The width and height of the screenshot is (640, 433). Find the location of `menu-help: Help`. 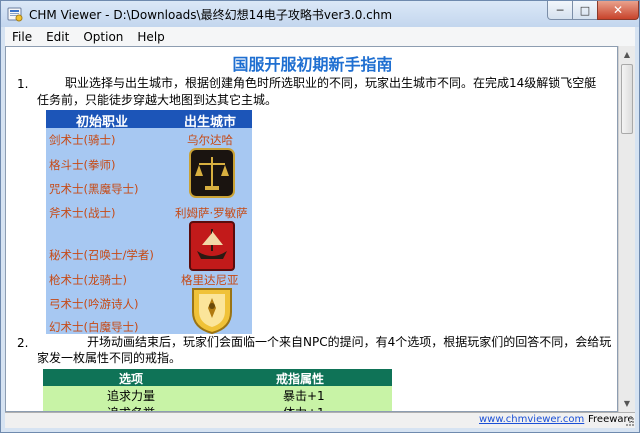

menu-help: Help is located at coordinates (150, 37).